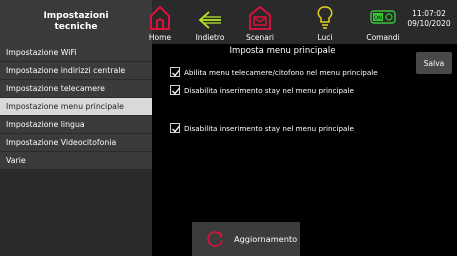 The height and width of the screenshot is (256, 457). Describe the element at coordinates (378, 19) in the screenshot. I see `toggle-badge: ON` at that location.